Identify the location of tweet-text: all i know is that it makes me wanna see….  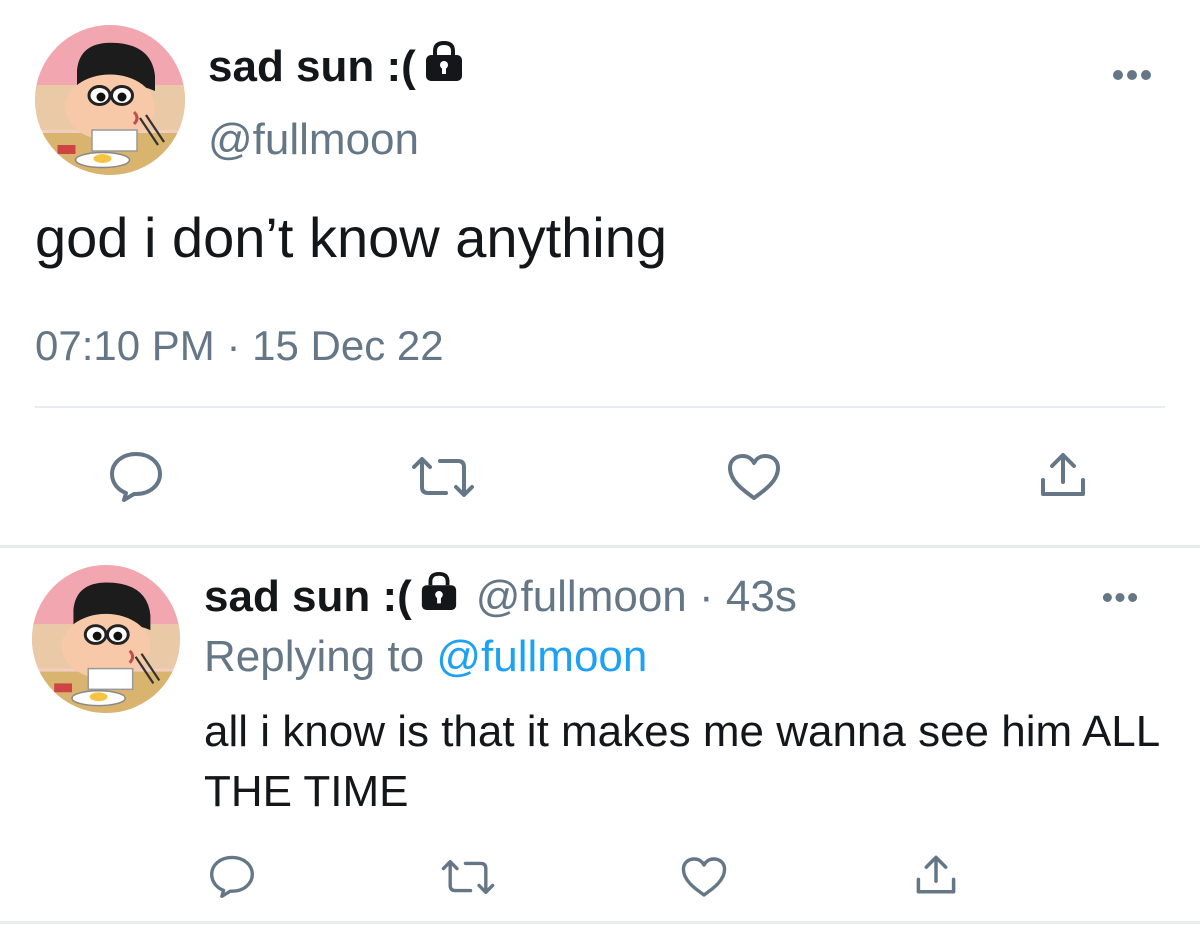
(681, 761).